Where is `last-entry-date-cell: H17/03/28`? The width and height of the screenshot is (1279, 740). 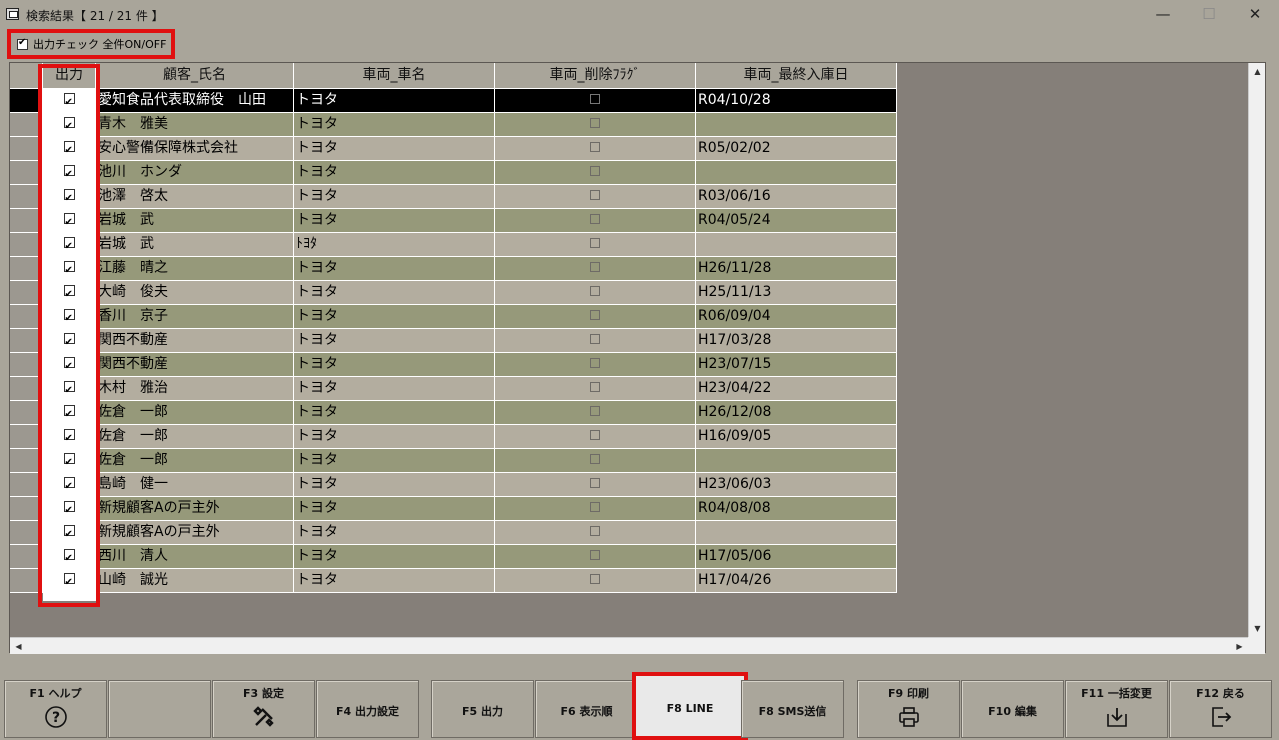 last-entry-date-cell: H17/03/28 is located at coordinates (796, 341).